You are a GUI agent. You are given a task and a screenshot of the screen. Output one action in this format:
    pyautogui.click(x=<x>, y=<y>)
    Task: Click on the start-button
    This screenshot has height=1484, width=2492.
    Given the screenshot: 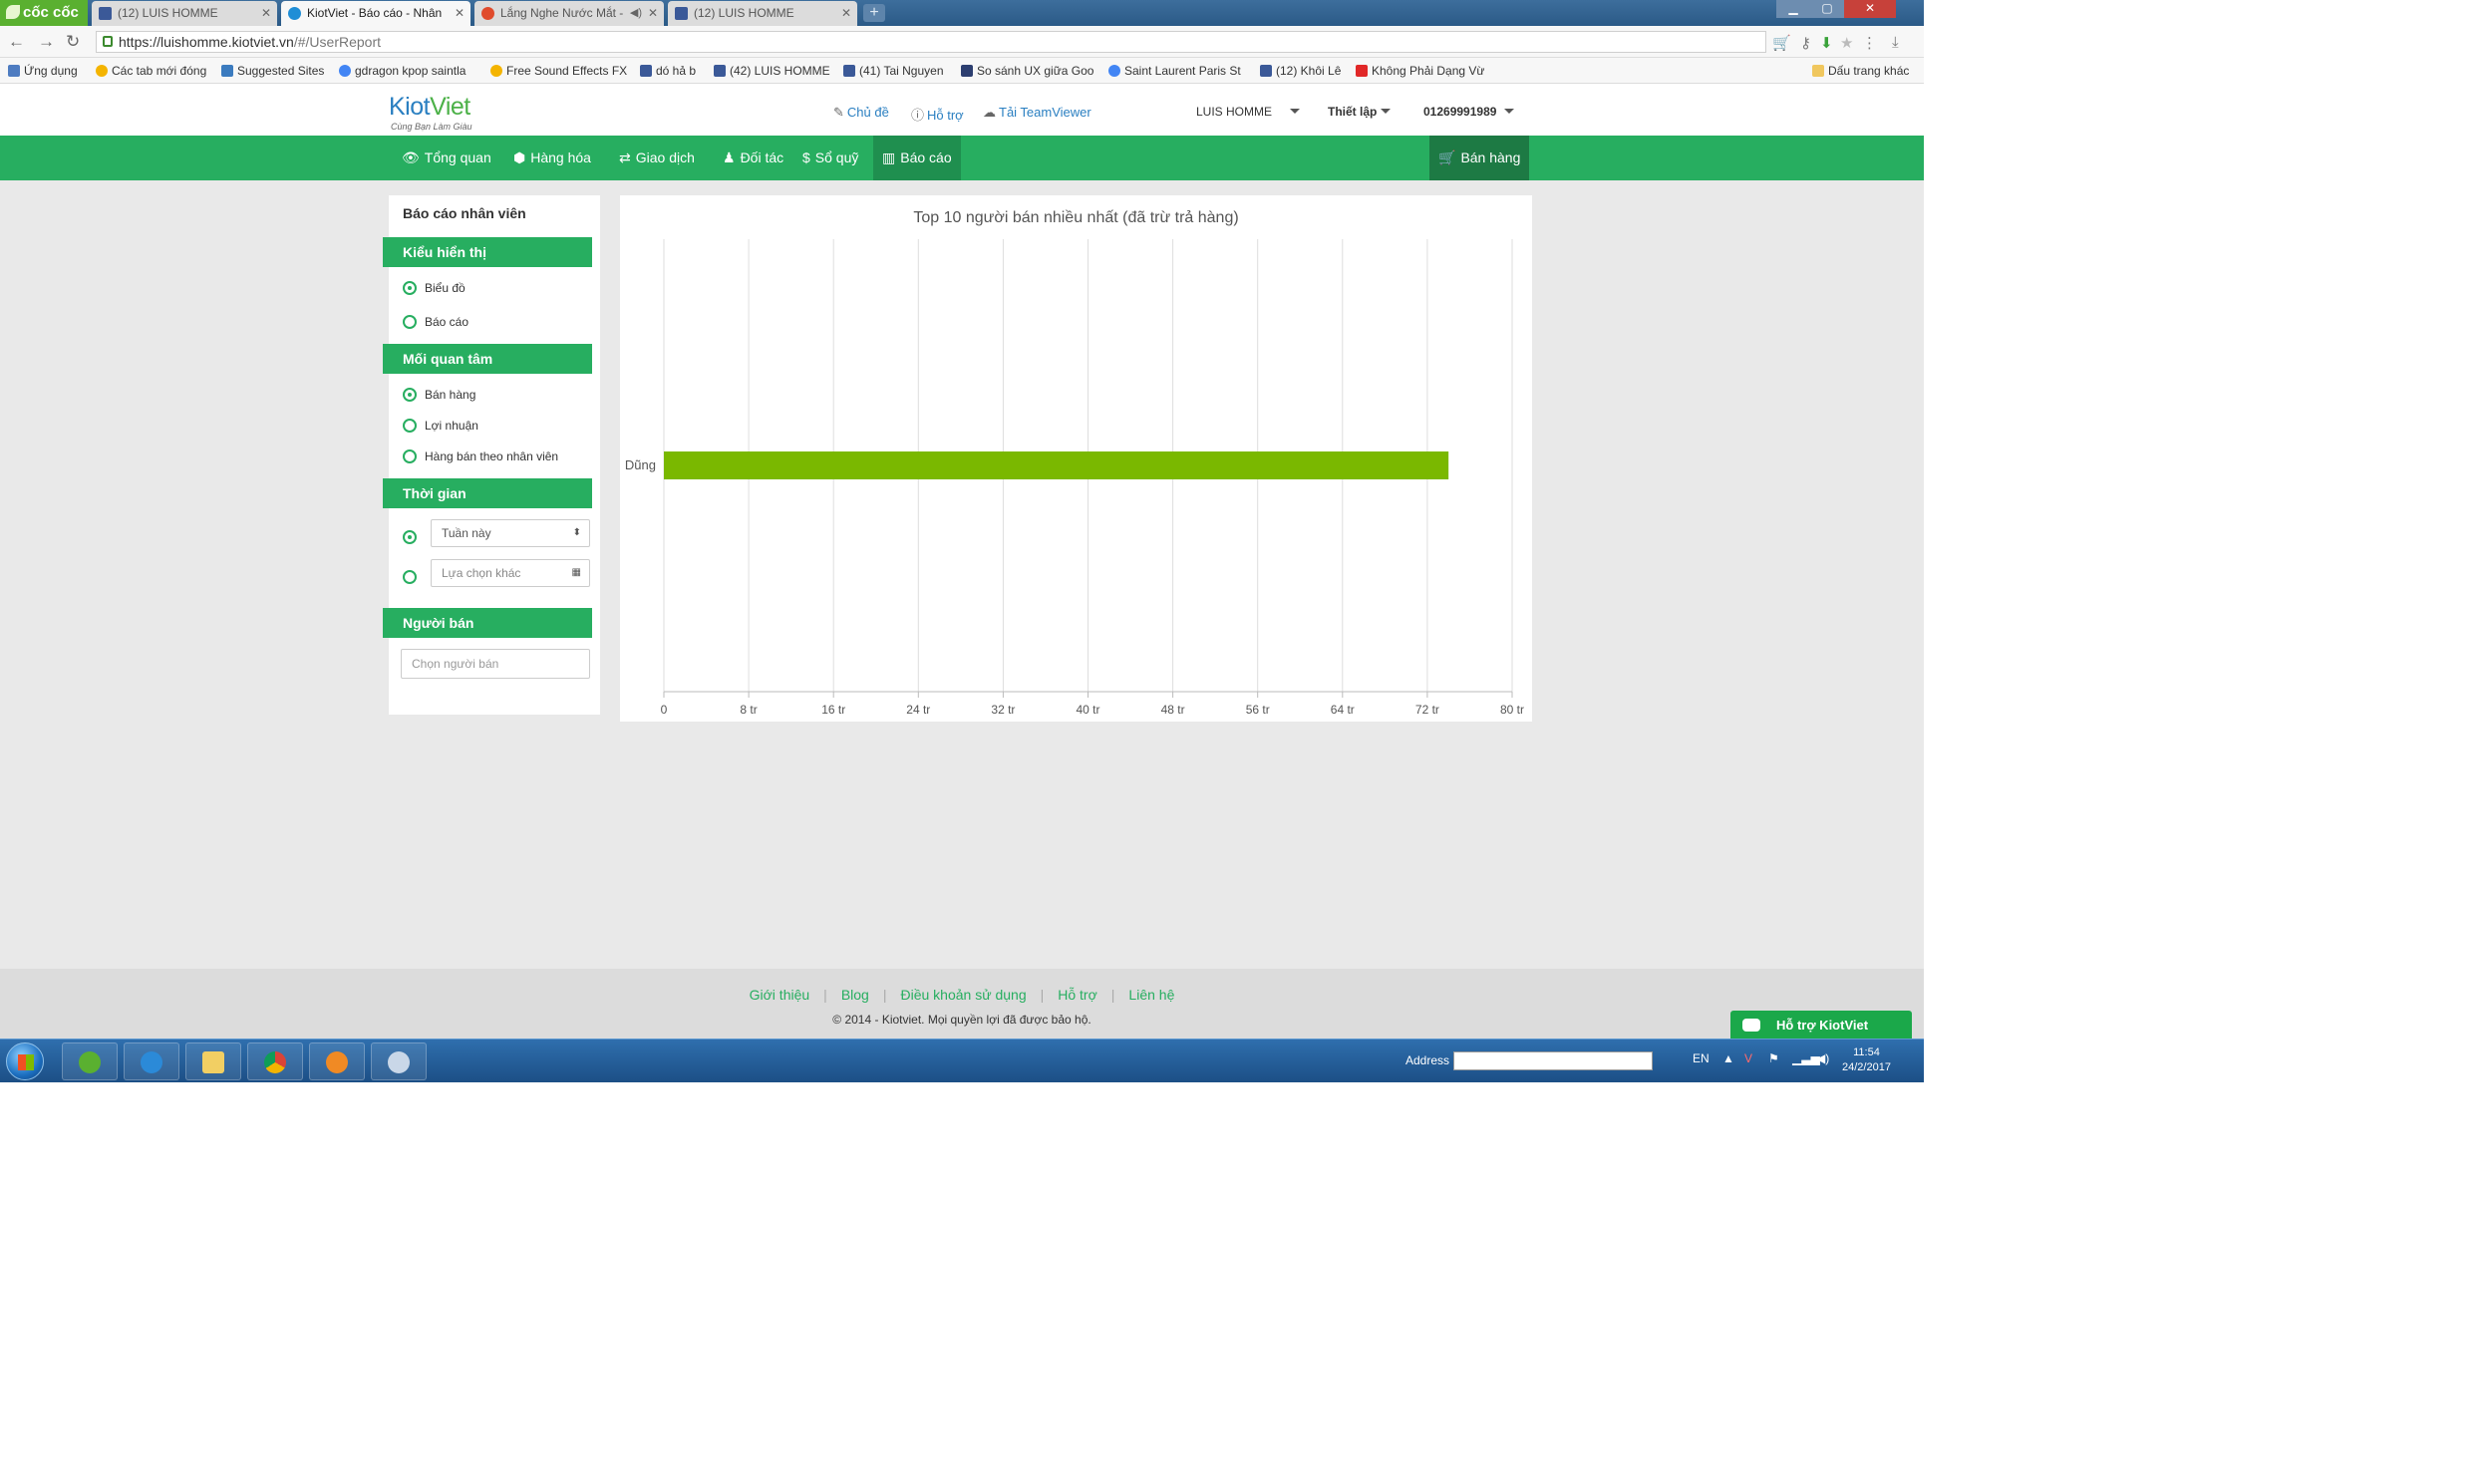 What is the action you would take?
    pyautogui.click(x=25, y=1061)
    